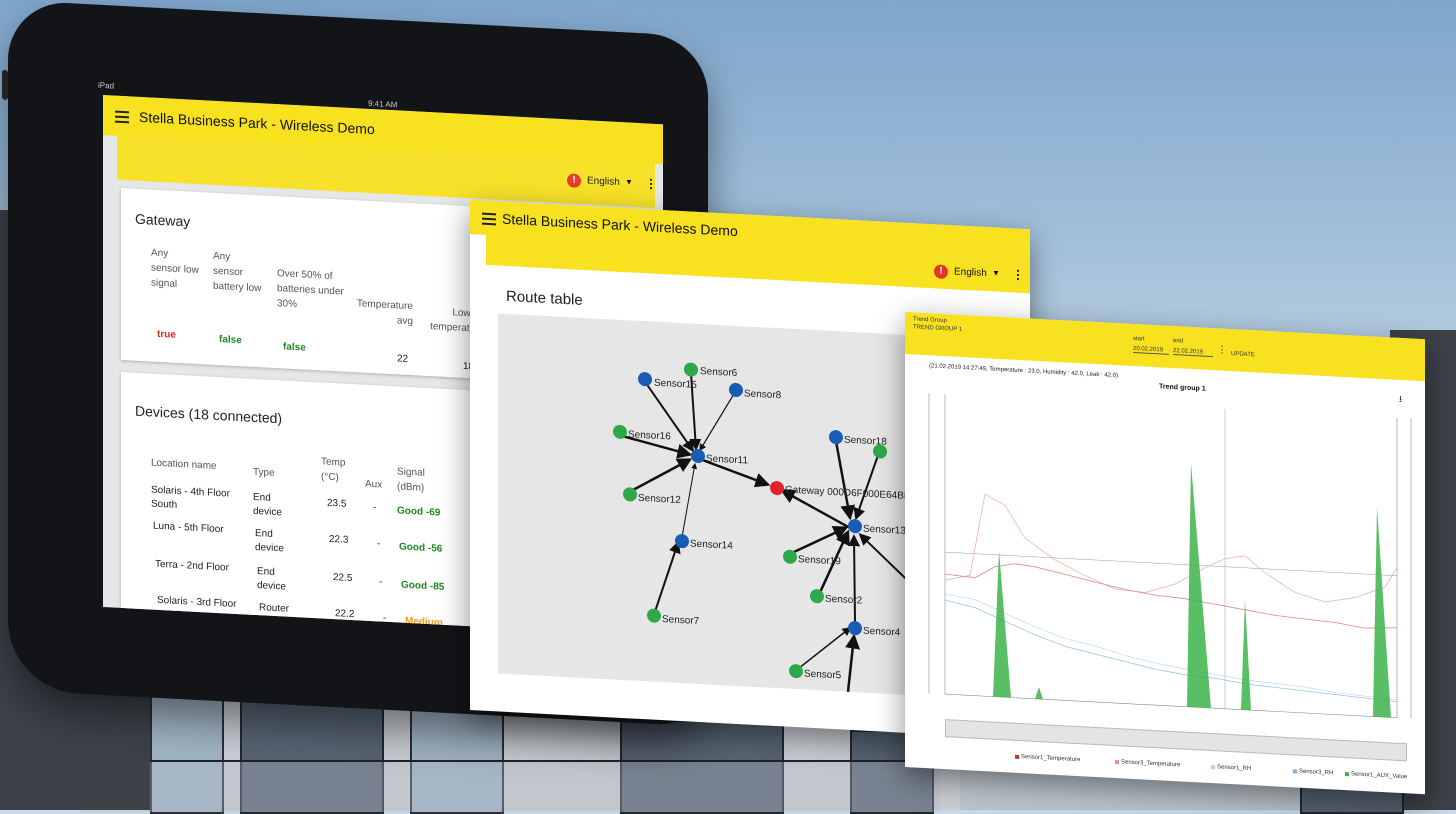 This screenshot has height=814, width=1456. Describe the element at coordinates (654, 615) in the screenshot. I see `node-sensor7` at that location.